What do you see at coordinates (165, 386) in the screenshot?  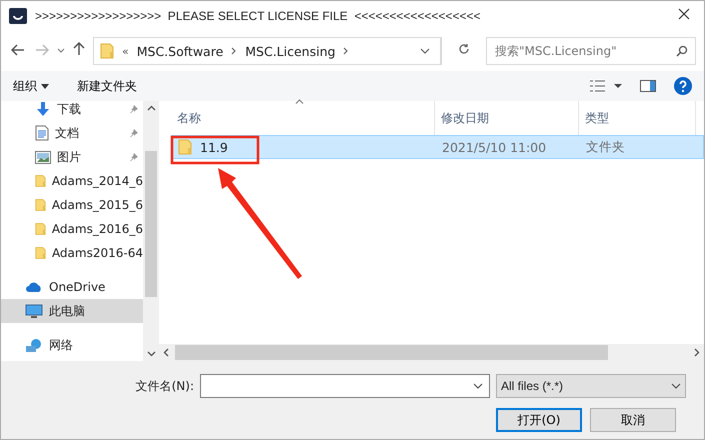 I see `filename-label: 文件名(N):` at bounding box center [165, 386].